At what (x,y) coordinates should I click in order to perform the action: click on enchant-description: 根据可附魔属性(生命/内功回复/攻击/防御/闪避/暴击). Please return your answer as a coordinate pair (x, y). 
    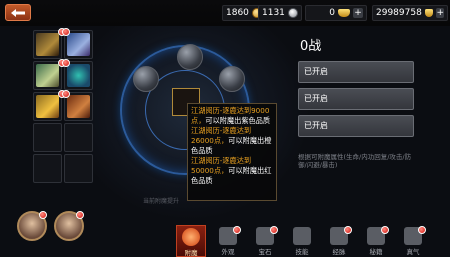
    Looking at the image, I should click on (355, 161).